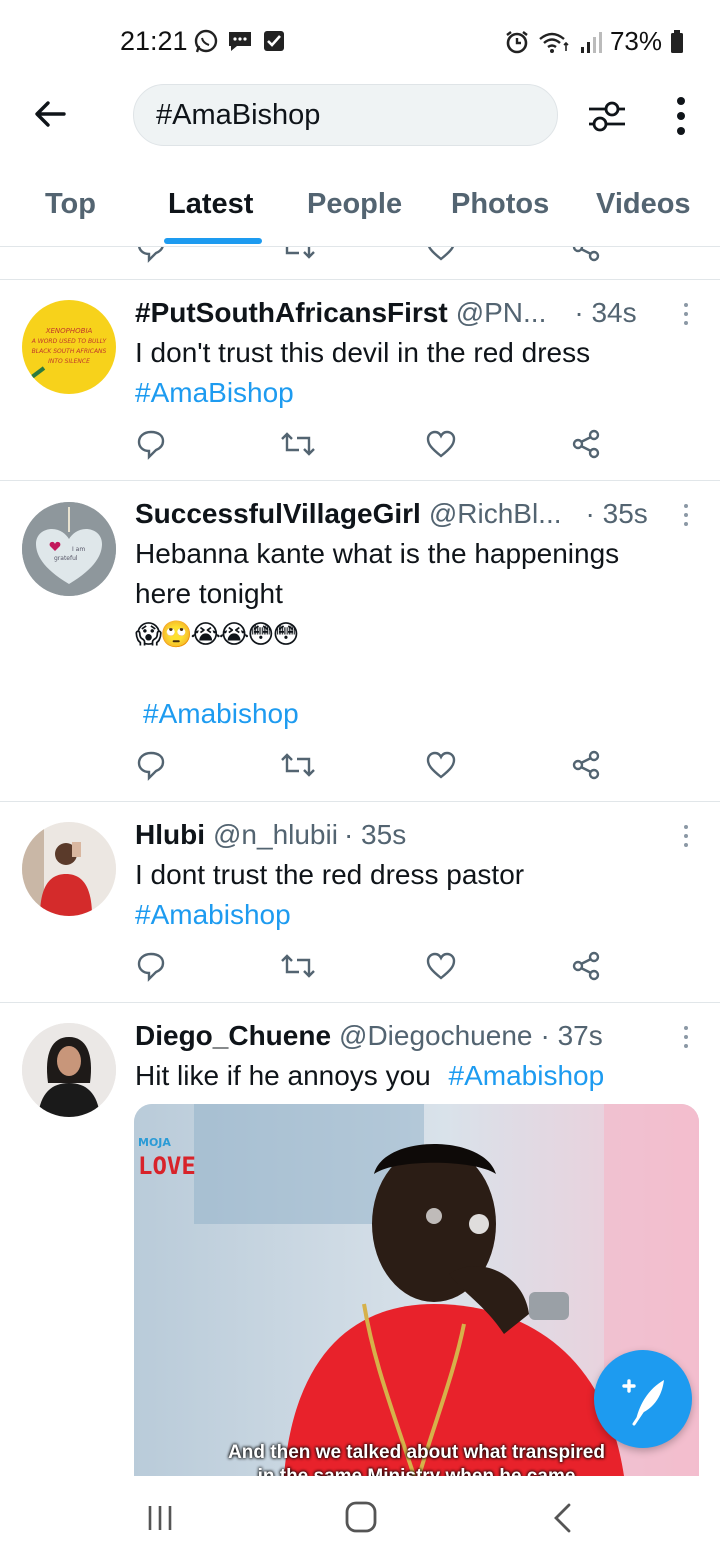  Describe the element at coordinates (69, 341) in the screenshot. I see `svg-text: A WORD USED TO BULLY` at that location.